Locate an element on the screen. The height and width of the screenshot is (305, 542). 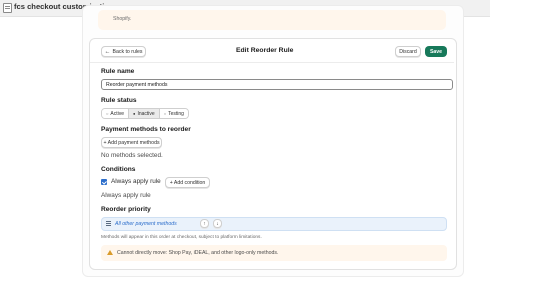
status-option-inactive: ● Inactive is located at coordinates (144, 113).